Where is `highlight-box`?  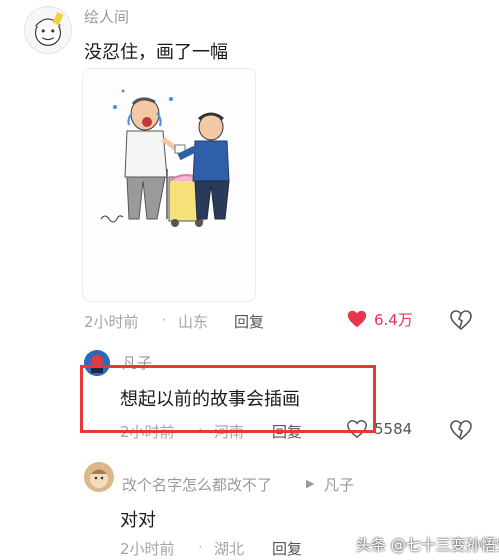 highlight-box is located at coordinates (228, 399).